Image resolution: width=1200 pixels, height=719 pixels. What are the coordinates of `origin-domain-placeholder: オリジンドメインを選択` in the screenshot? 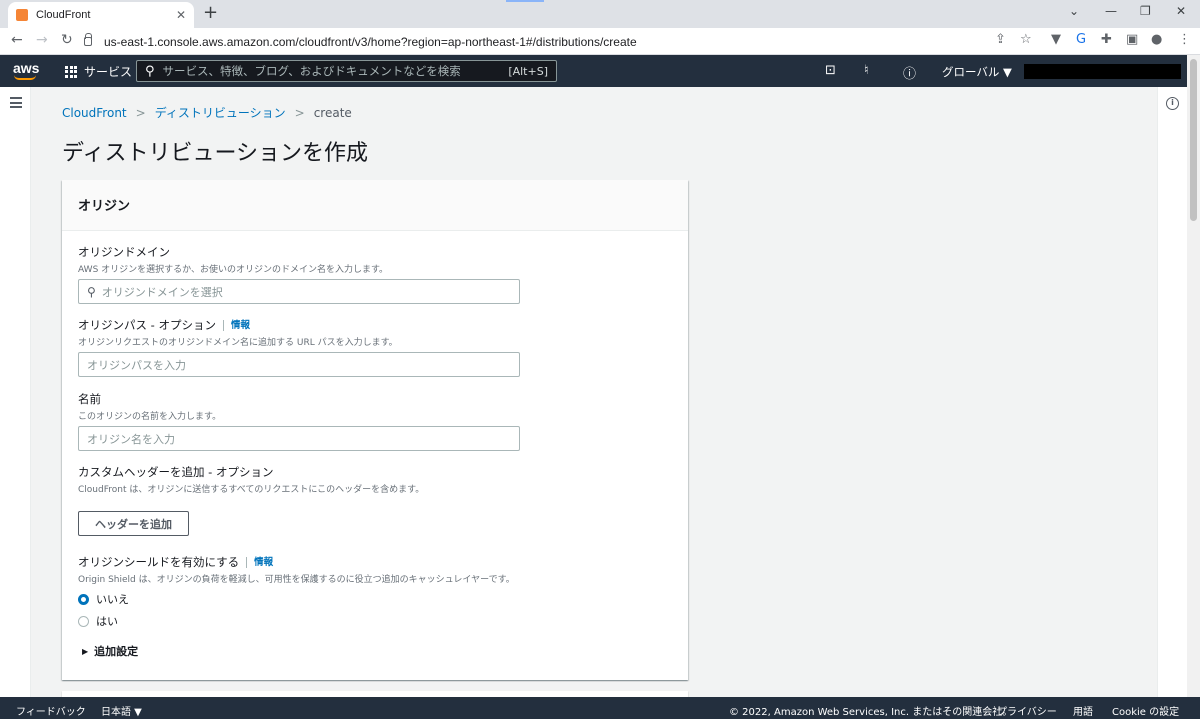 It's located at (162, 292).